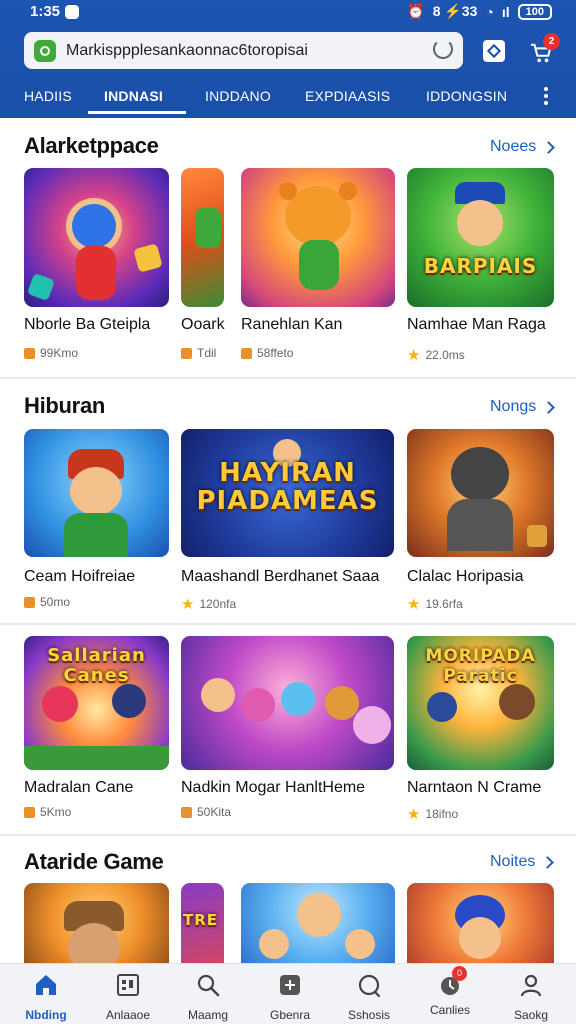 The height and width of the screenshot is (1024, 576). What do you see at coordinates (369, 1015) in the screenshot?
I see `nav-label: Sshosis` at bounding box center [369, 1015].